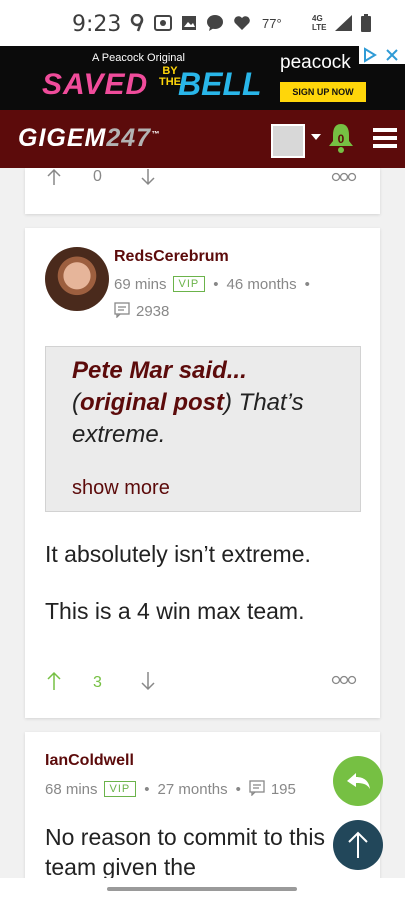 The height and width of the screenshot is (900, 405). Describe the element at coordinates (316, 137) in the screenshot. I see `chevron-down-icon` at that location.